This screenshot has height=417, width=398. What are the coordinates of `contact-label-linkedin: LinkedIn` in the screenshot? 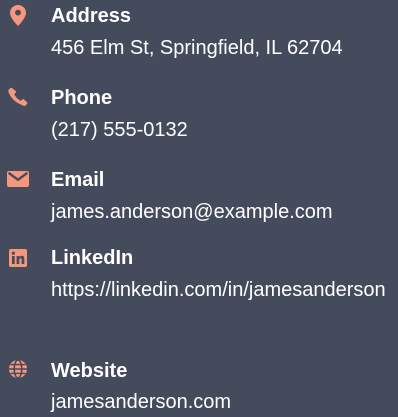 It's located at (92, 258).